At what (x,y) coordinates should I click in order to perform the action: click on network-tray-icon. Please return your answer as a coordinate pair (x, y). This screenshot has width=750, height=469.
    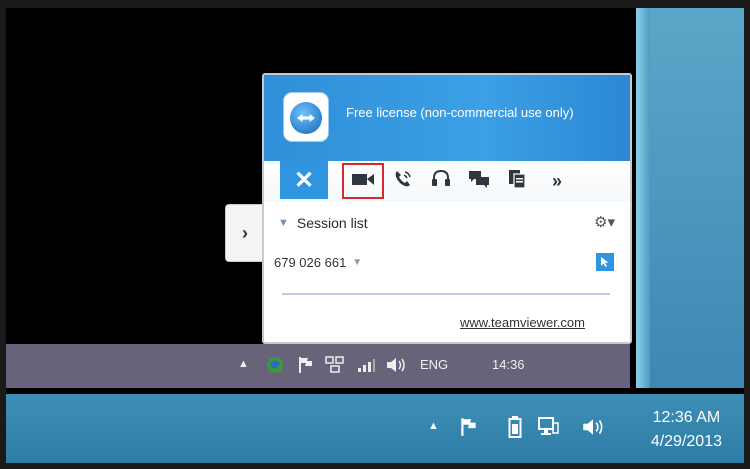
    Looking at the image, I should click on (335, 365).